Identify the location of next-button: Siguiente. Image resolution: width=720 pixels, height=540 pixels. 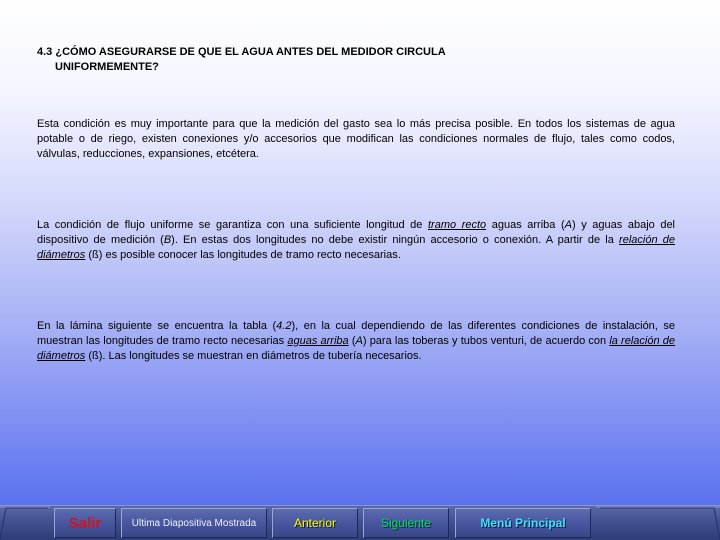
(406, 523).